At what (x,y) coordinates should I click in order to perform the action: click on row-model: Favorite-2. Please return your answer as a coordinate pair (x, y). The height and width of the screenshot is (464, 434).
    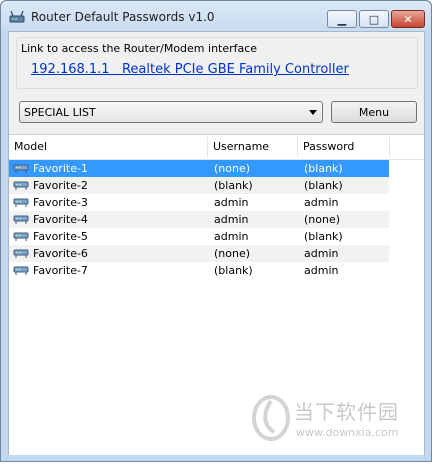
    Looking at the image, I should click on (60, 185).